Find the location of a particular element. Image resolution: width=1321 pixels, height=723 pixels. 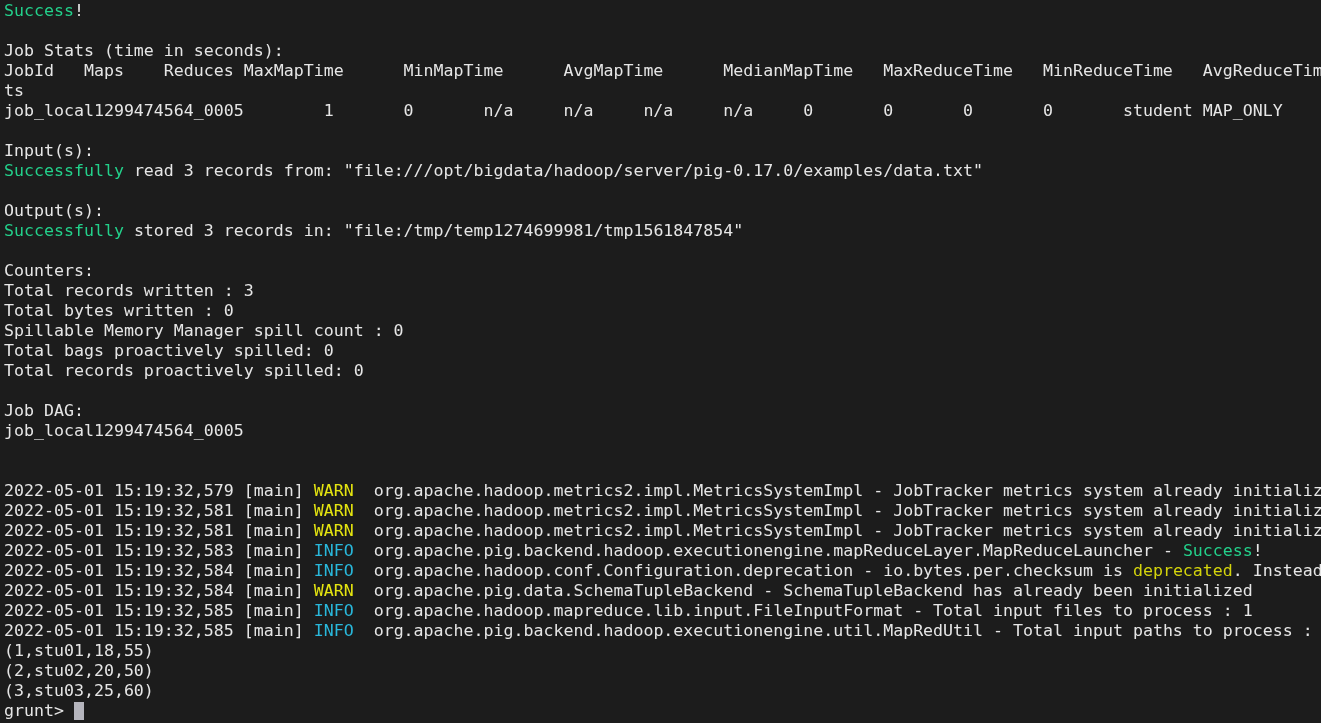

output-line: (2,stu02,20,50) is located at coordinates (79, 671).